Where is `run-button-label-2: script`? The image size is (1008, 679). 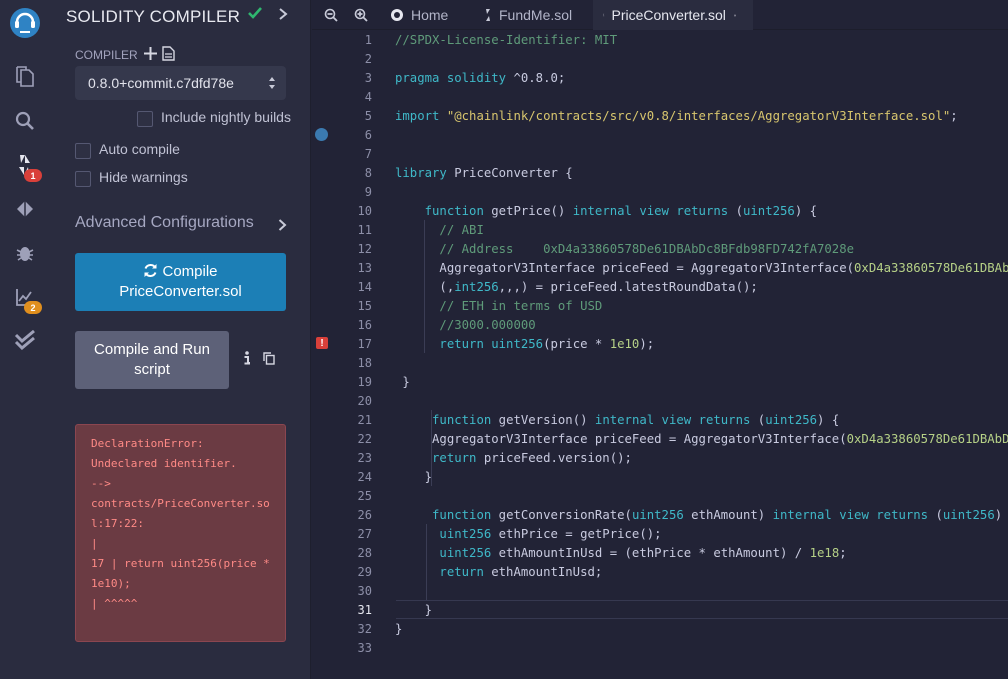
run-button-label-2: script is located at coordinates (152, 369).